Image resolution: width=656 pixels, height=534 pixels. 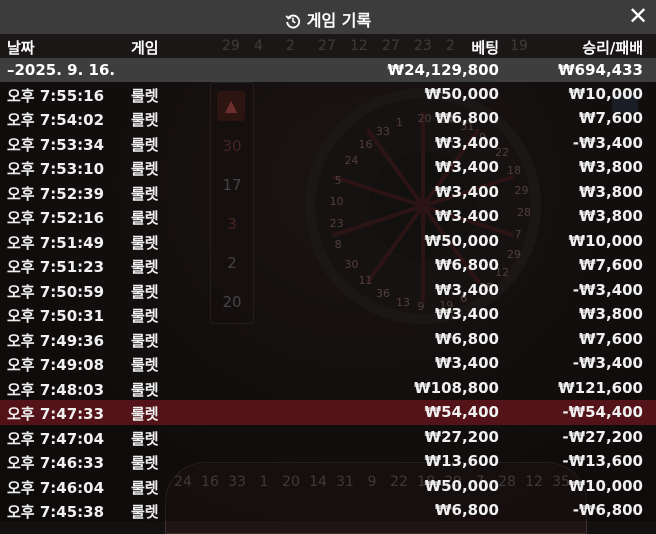 I want to click on row-result: -₩13,600, so click(x=602, y=461).